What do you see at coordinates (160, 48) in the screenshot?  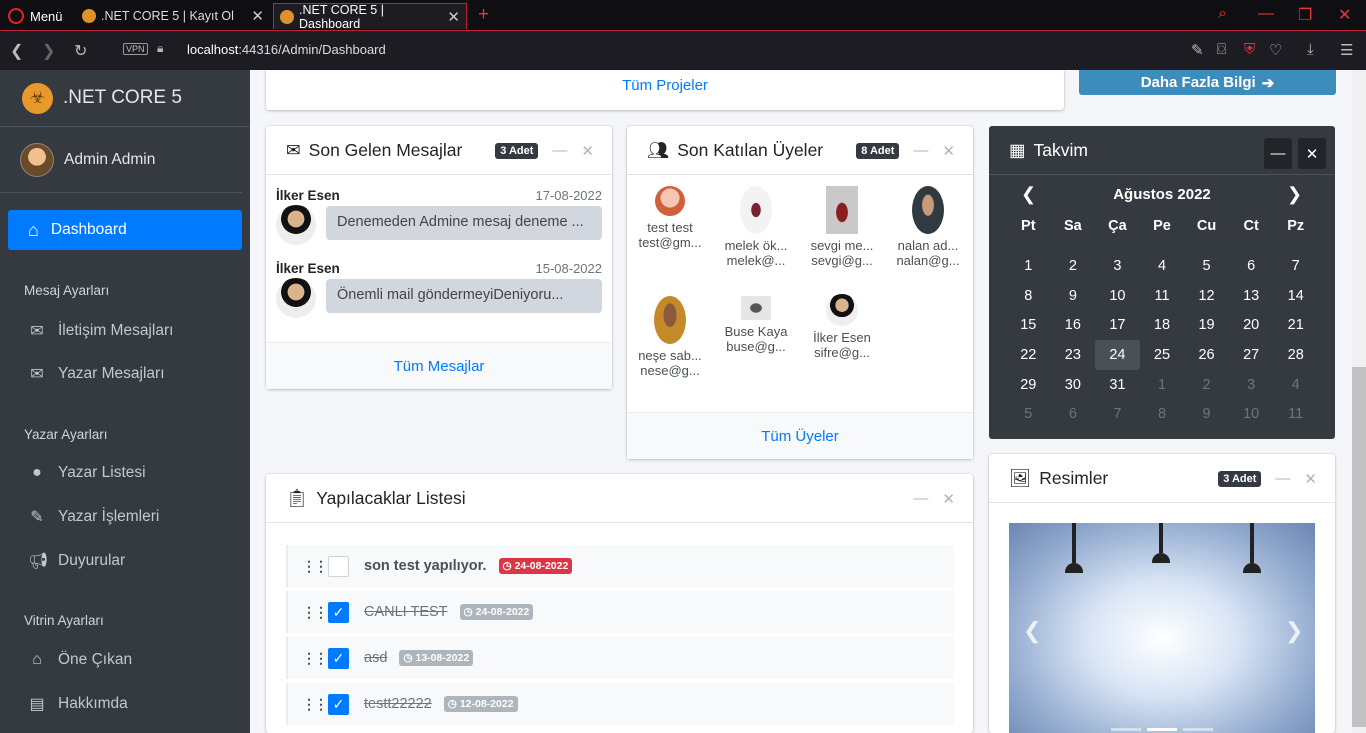 I see `lock-icon: 🔒︎` at bounding box center [160, 48].